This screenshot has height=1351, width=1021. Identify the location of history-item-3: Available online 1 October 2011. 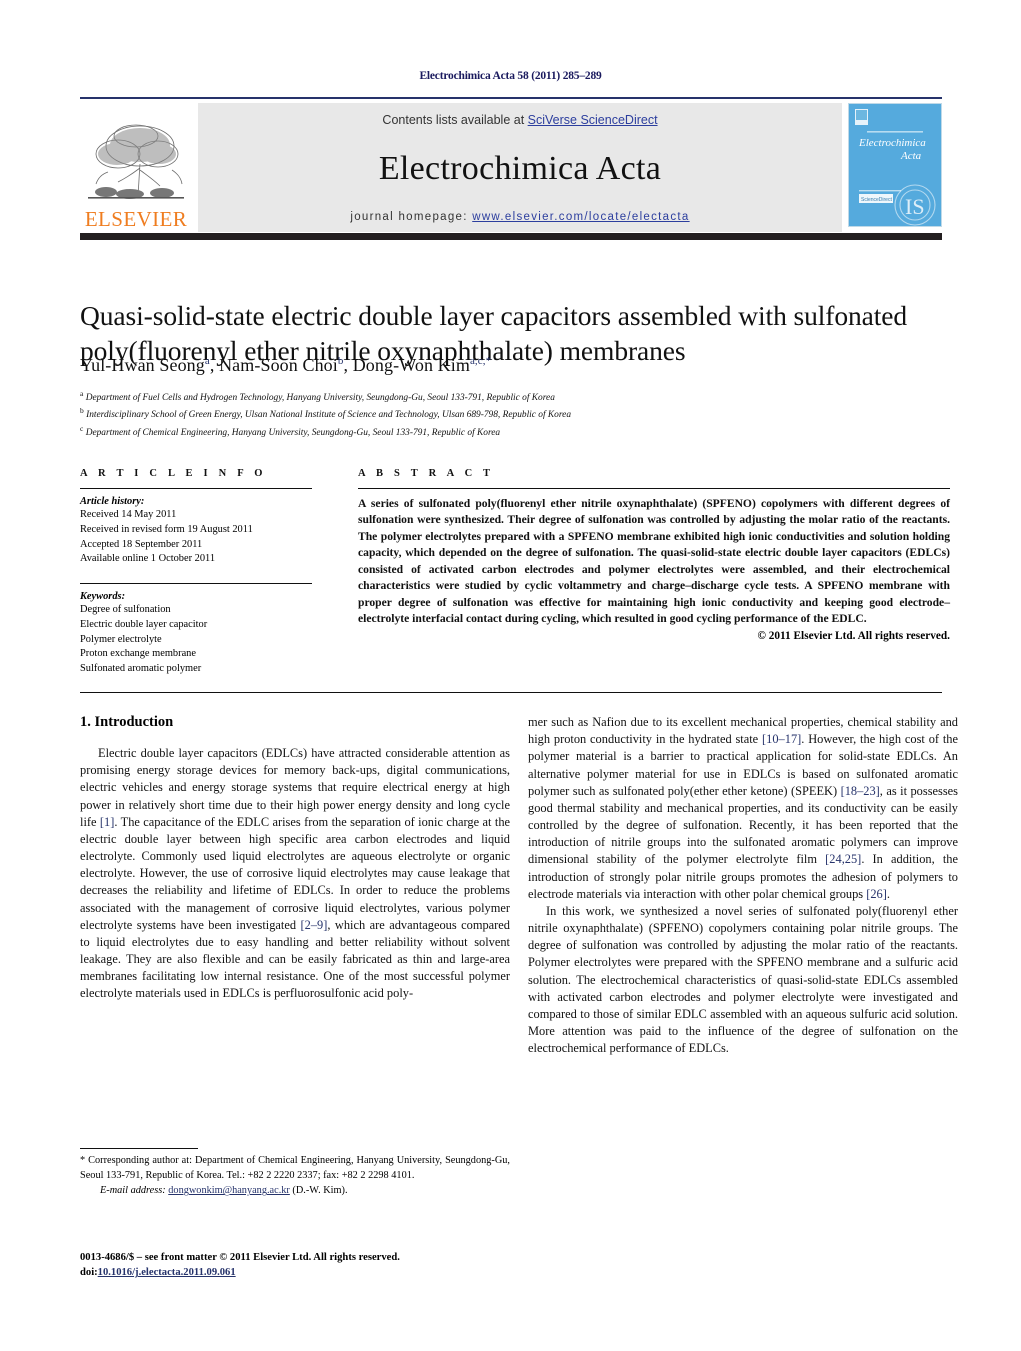
(148, 559).